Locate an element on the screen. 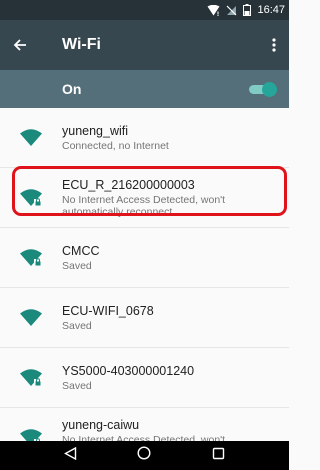 The width and height of the screenshot is (320, 470). nav-home-button is located at coordinates (144, 455).